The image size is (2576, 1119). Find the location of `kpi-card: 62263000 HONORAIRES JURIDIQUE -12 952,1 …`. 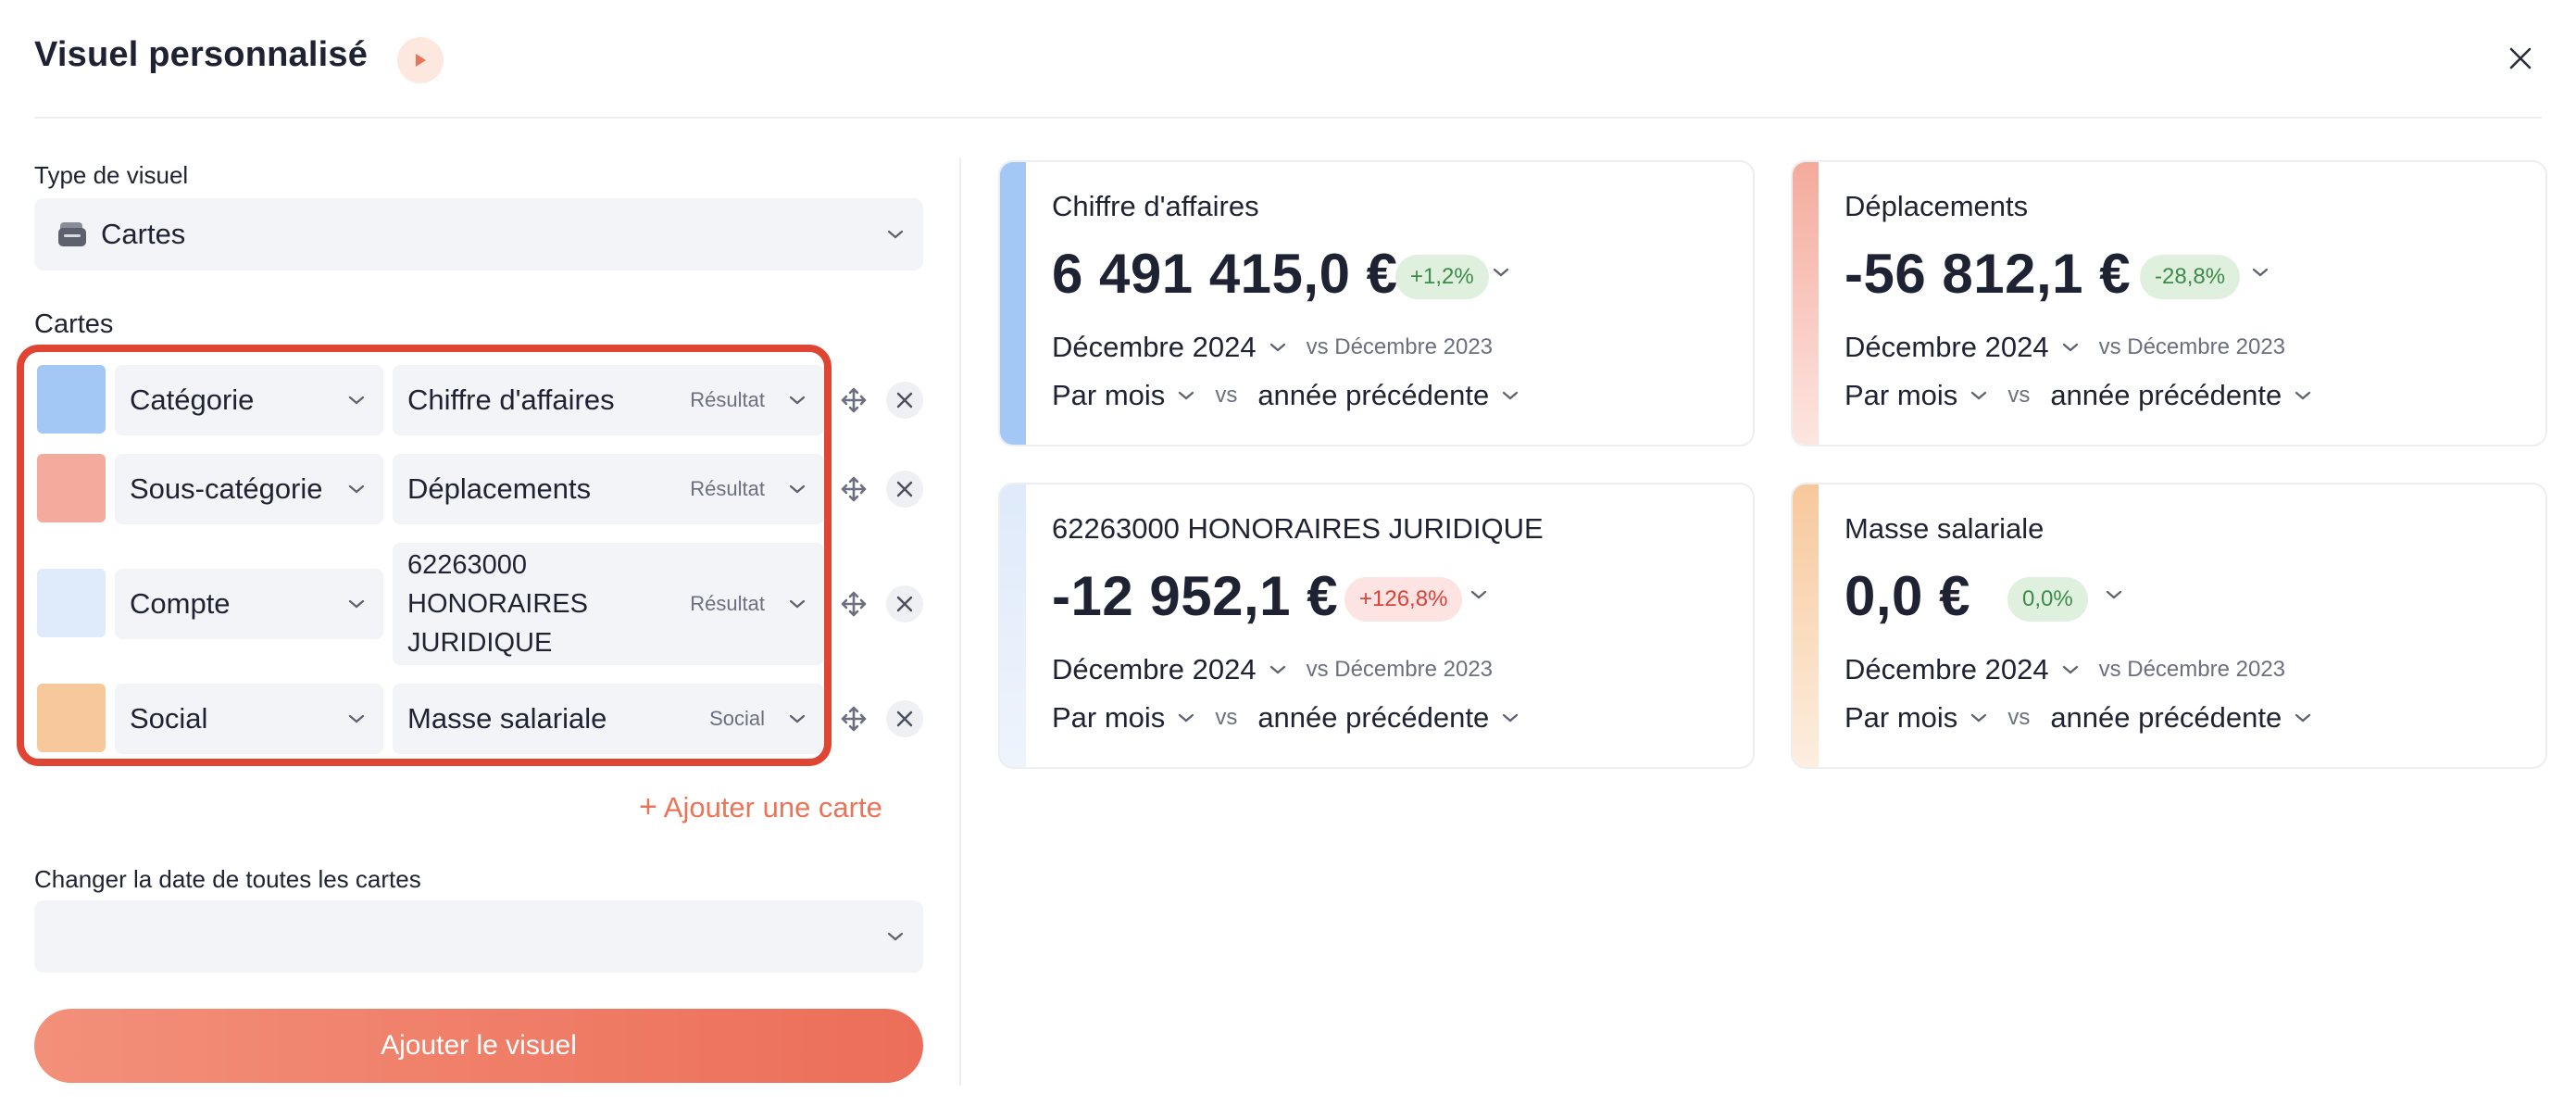

kpi-card: 62263000 HONORAIRES JURIDIQUE -12 952,1 … is located at coordinates (1376, 626).